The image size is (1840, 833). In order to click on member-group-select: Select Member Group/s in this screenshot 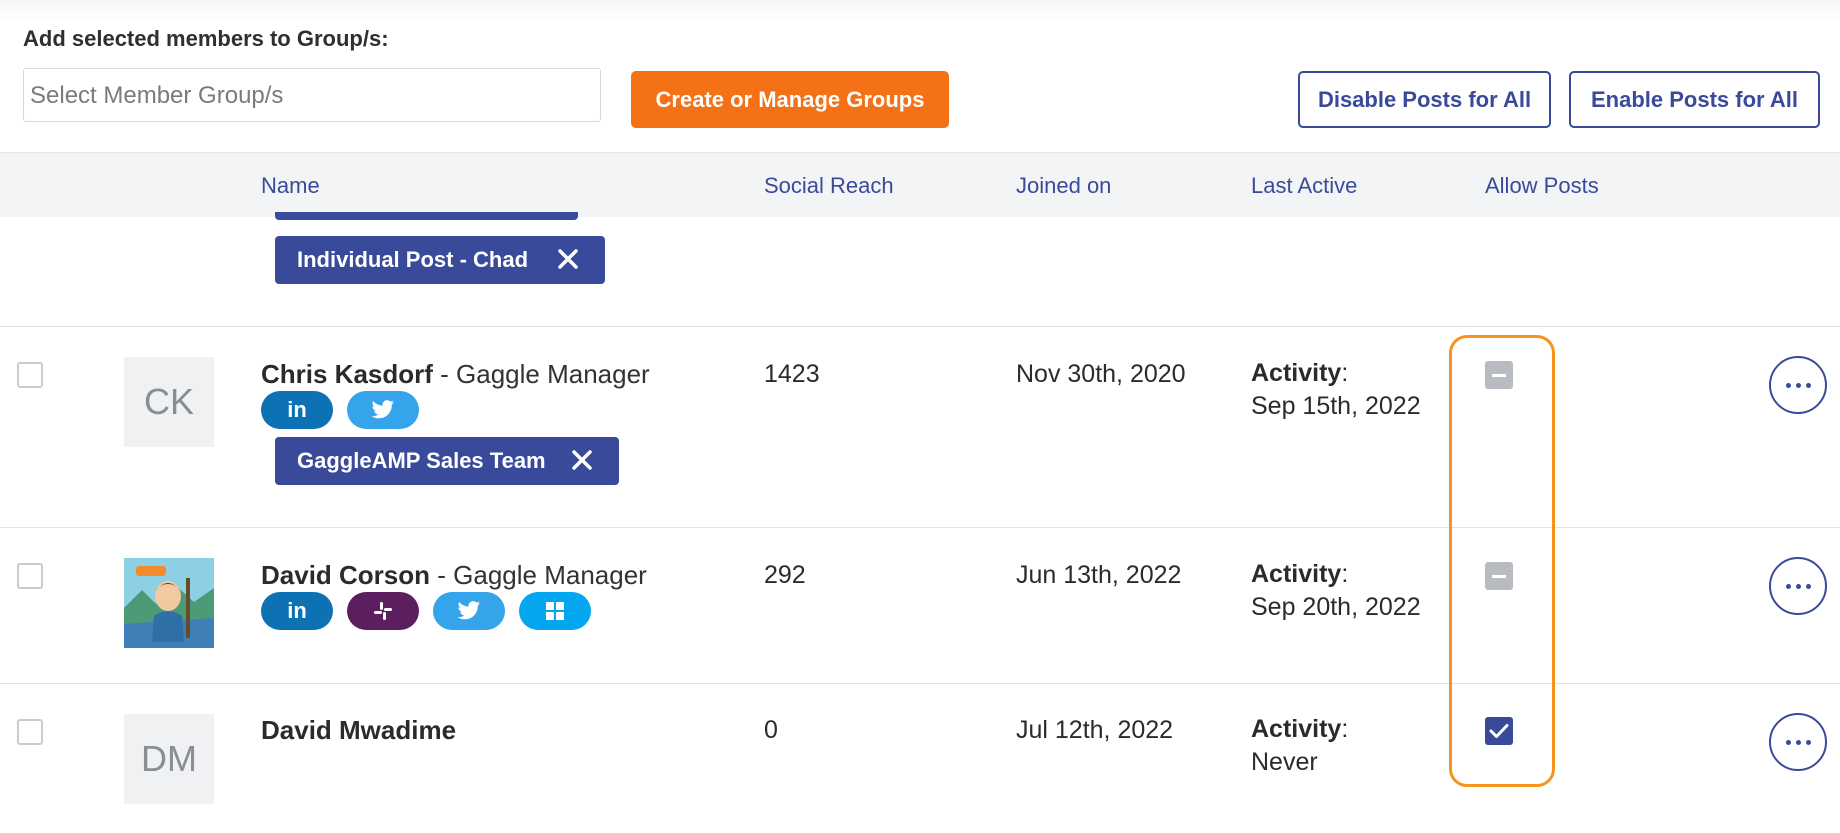, I will do `click(312, 95)`.